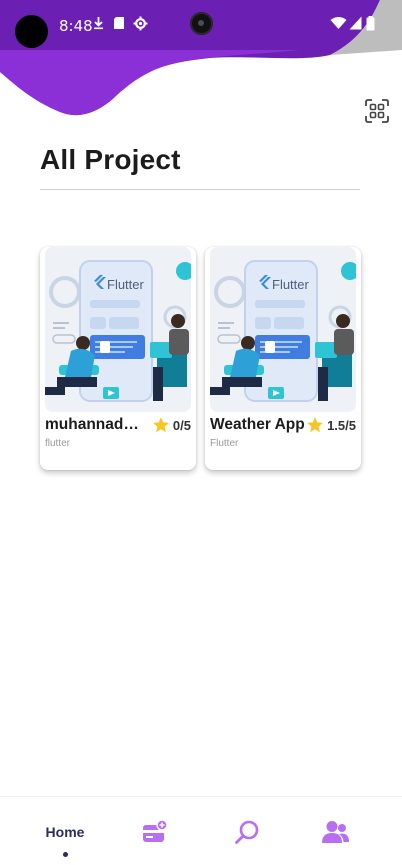 The image size is (402, 865). I want to click on download-icon, so click(98, 23).